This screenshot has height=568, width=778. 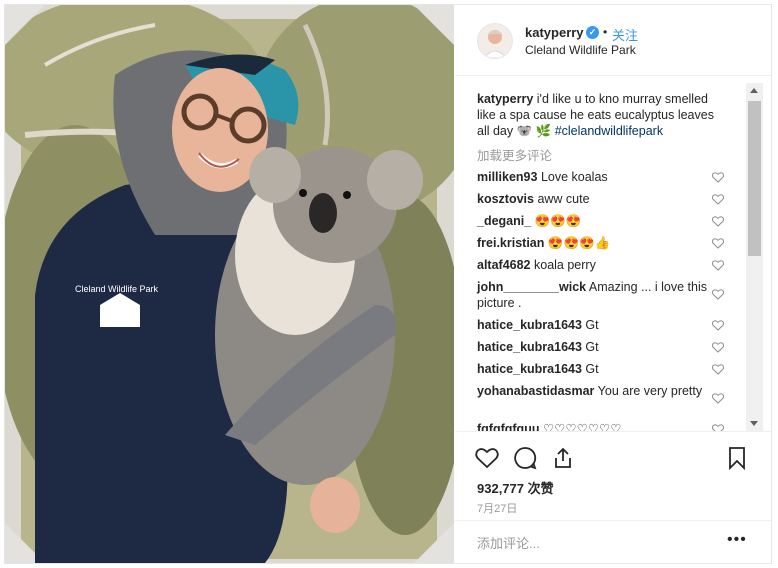 What do you see at coordinates (531, 287) in the screenshot?
I see `comment-username: john________wick` at bounding box center [531, 287].